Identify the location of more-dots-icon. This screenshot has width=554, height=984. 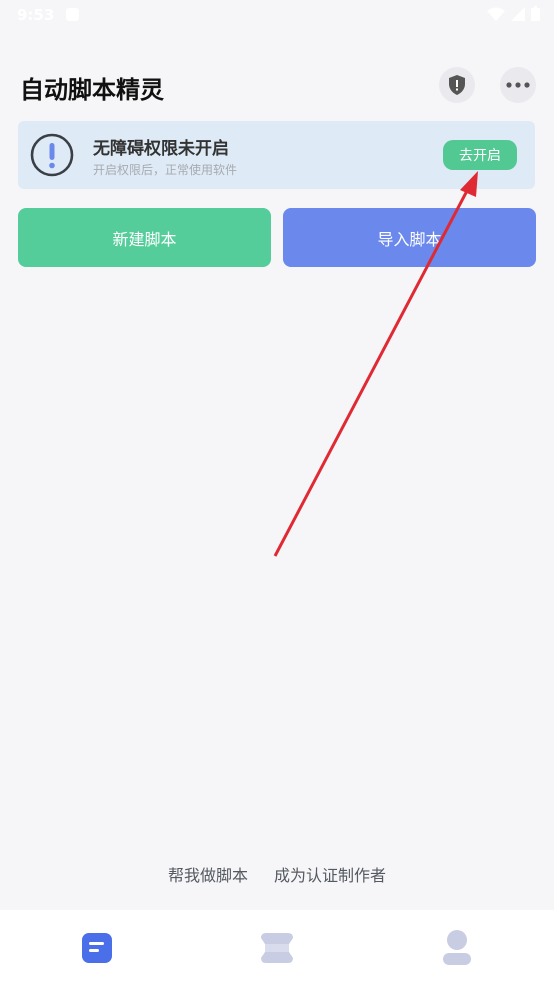
(518, 85).